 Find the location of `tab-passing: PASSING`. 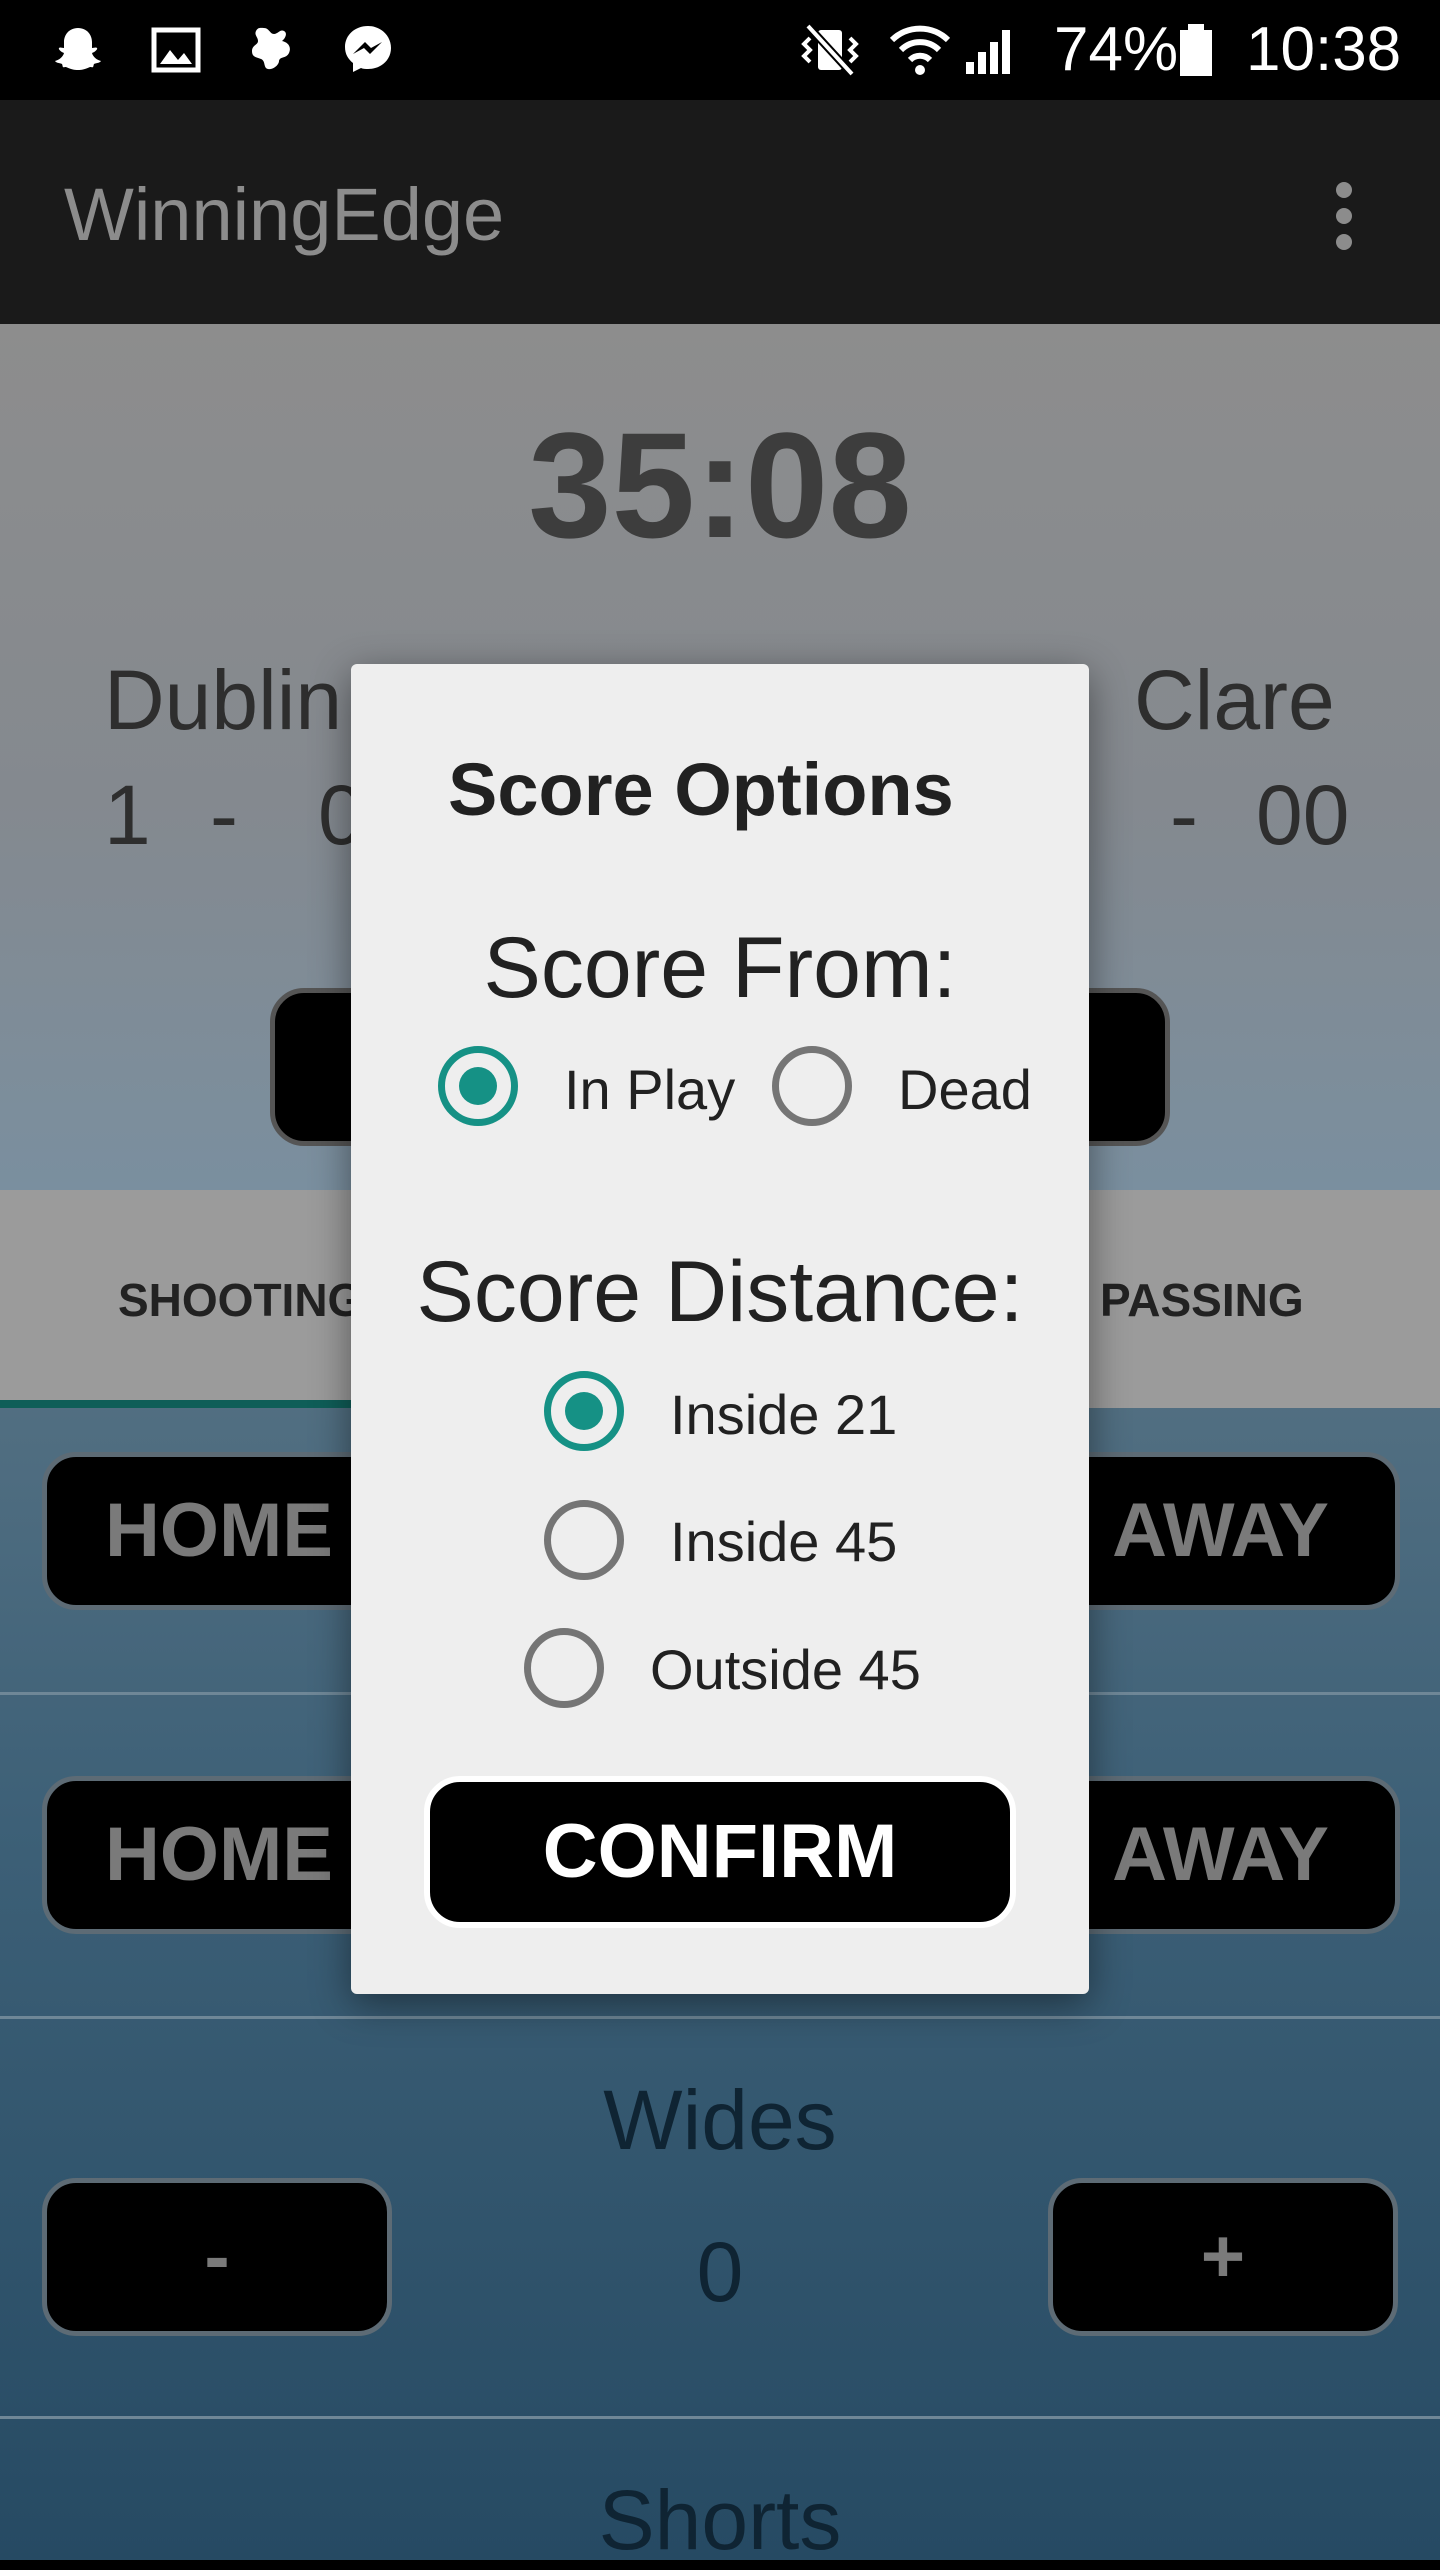

tab-passing: PASSING is located at coordinates (1202, 1300).